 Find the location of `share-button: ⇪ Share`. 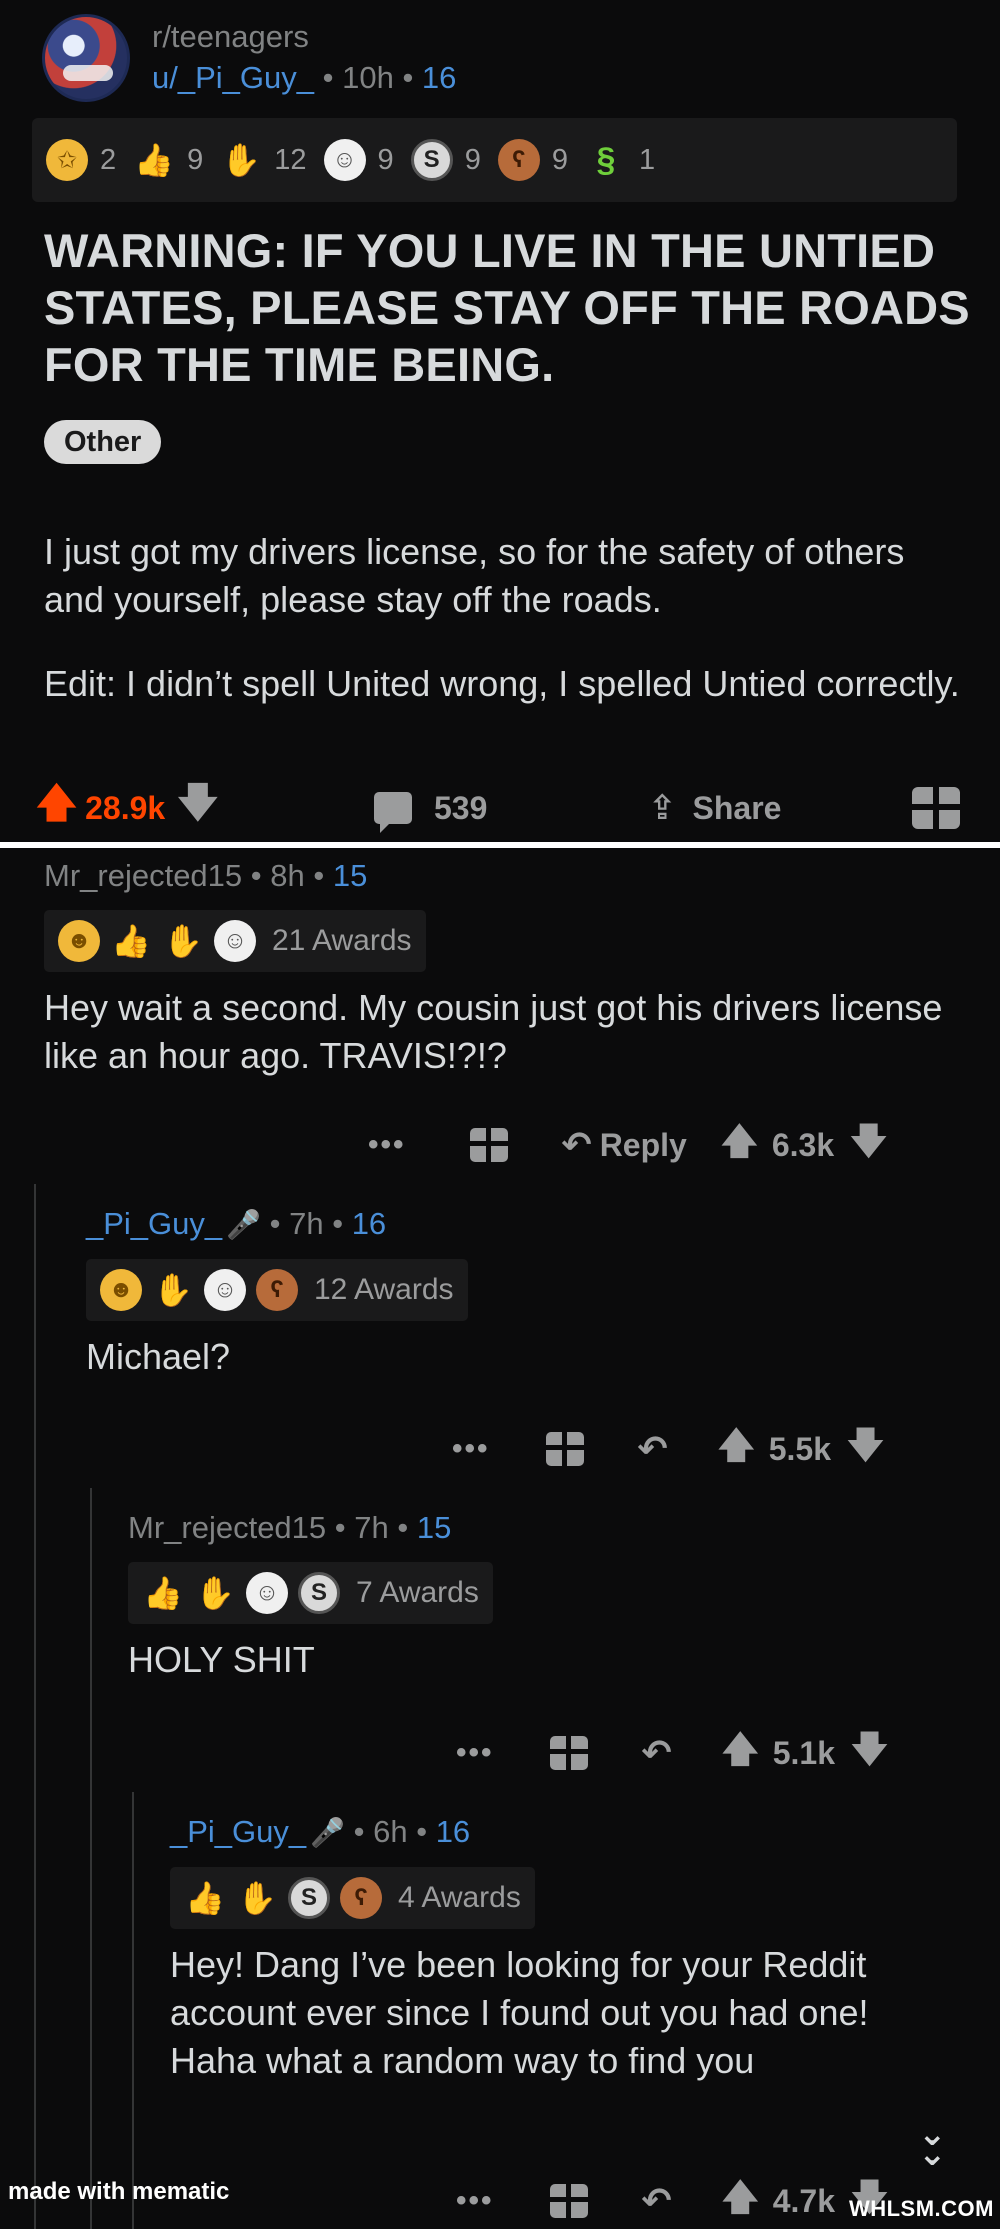

share-button: ⇪ Share is located at coordinates (714, 808).